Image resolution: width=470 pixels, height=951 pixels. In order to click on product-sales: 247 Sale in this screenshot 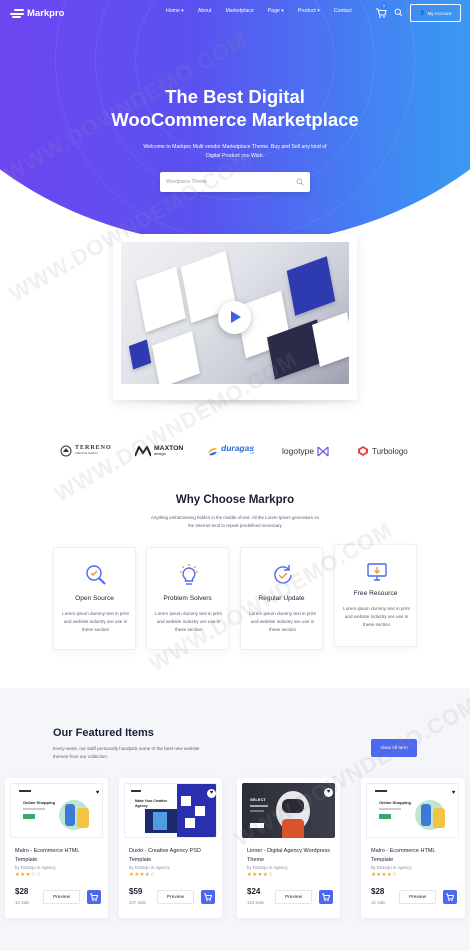, I will do `click(137, 902)`.